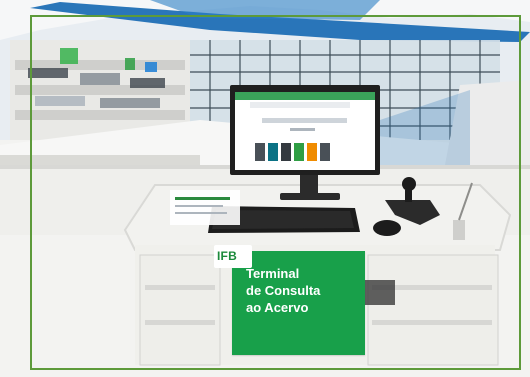 Image resolution: width=530 pixels, height=377 pixels. What do you see at coordinates (227, 256) in the screenshot?
I see `institution-logo-text: IFB` at bounding box center [227, 256].